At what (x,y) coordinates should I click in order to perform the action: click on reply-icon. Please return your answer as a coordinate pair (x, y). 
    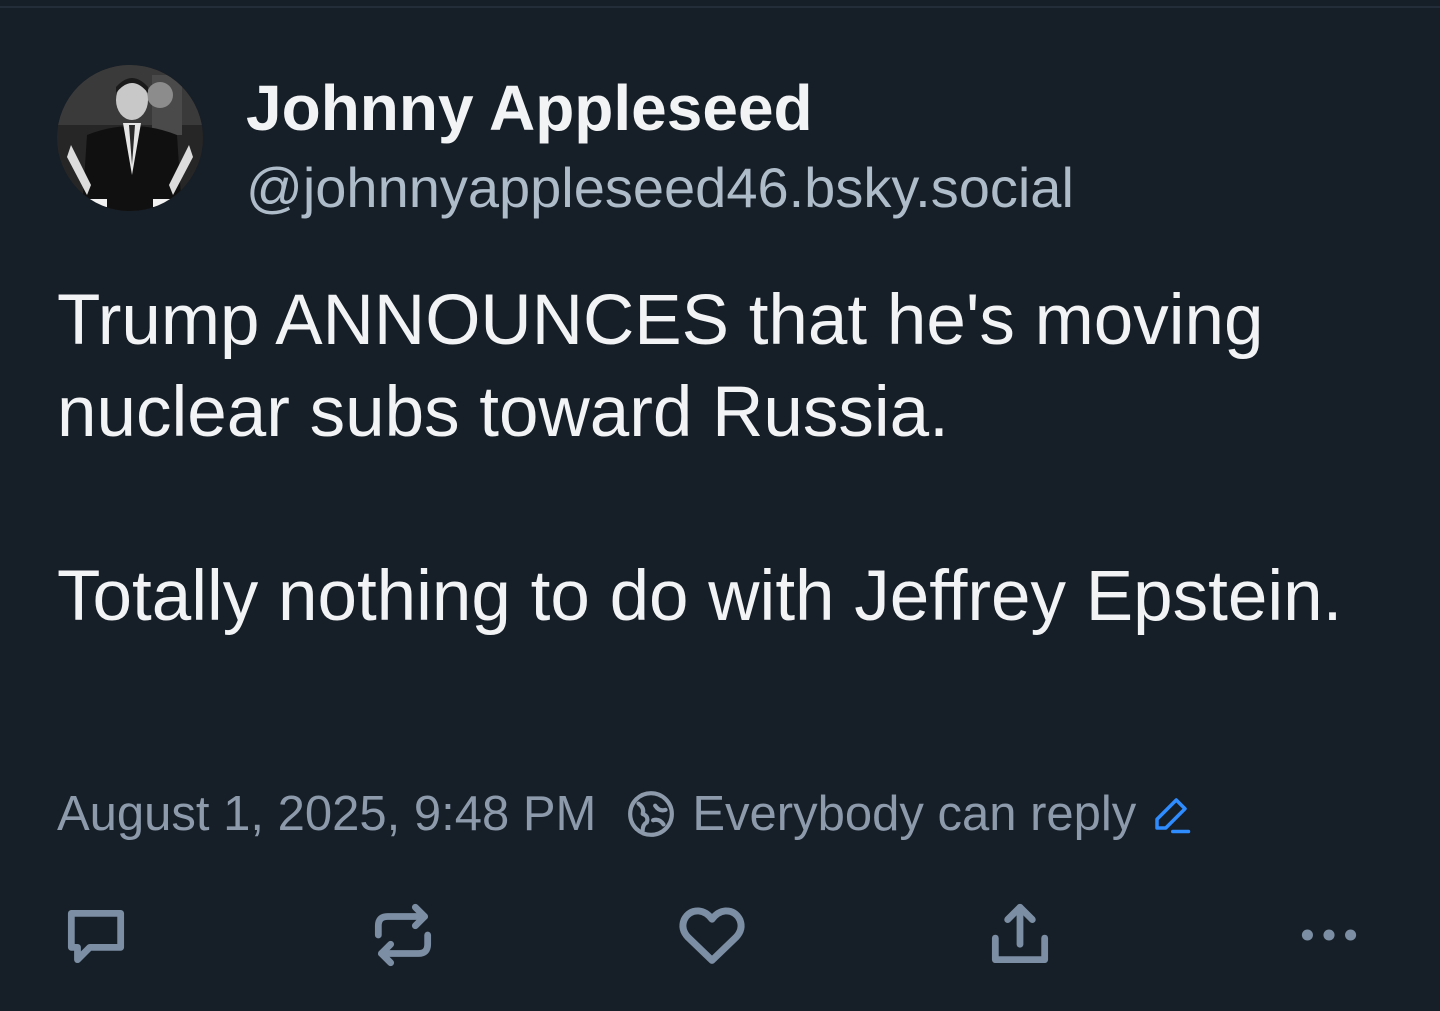
    Looking at the image, I should click on (96, 937).